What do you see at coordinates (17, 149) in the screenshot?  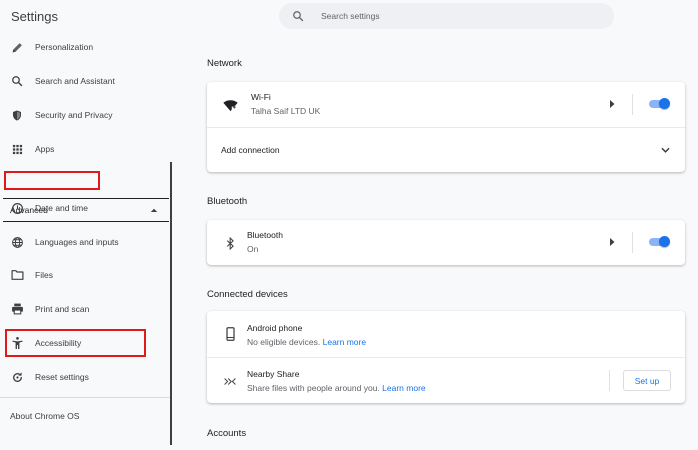 I see `apps-grid-icon` at bounding box center [17, 149].